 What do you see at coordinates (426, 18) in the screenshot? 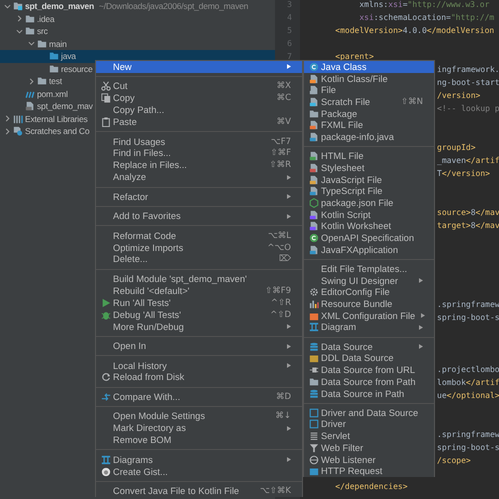
I see `code-line: xsi:schemaLocation="http://m` at bounding box center [426, 18].